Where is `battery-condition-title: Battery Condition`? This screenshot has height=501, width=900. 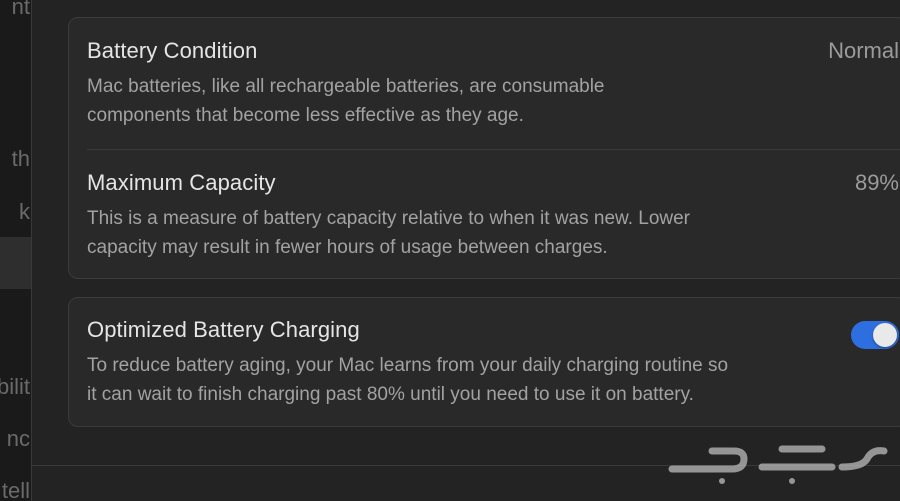 battery-condition-title: Battery Condition is located at coordinates (172, 50).